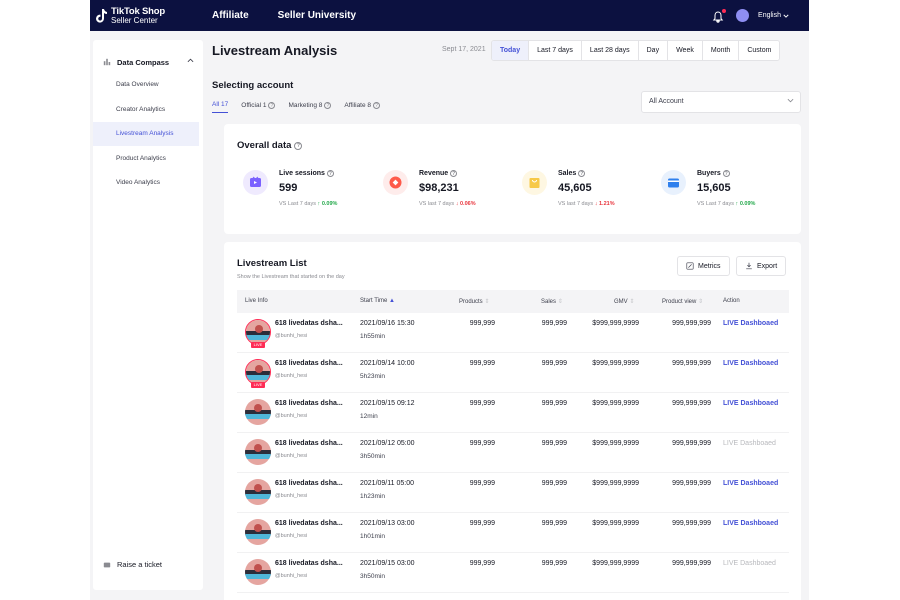 Image resolution: width=900 pixels, height=600 pixels. I want to click on tab-all: All 17, so click(220, 107).